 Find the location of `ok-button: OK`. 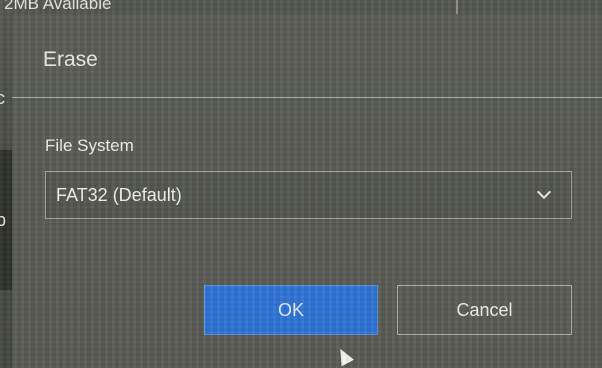

ok-button: OK is located at coordinates (291, 310).